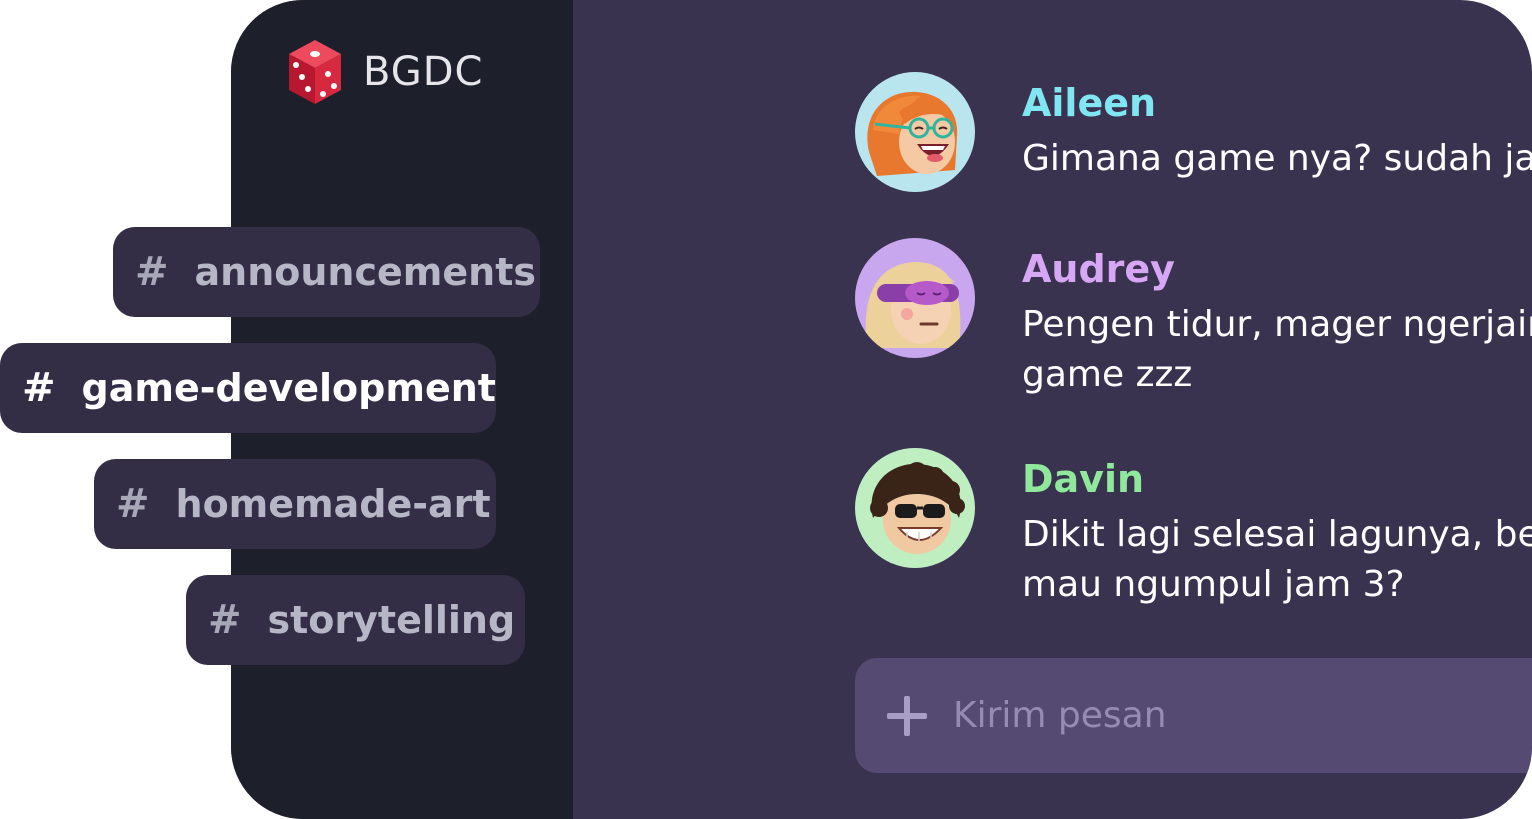 The width and height of the screenshot is (1532, 819). I want to click on channel-announcements: # announcements, so click(326, 272).